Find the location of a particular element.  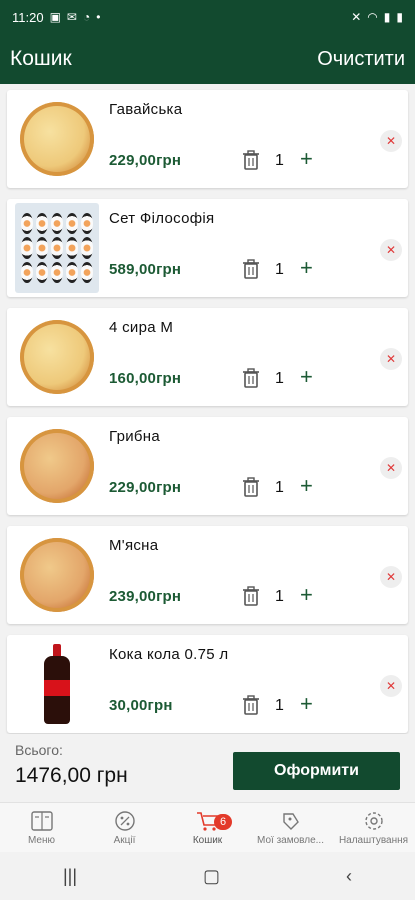

mute-icon: ✕ is located at coordinates (356, 17).